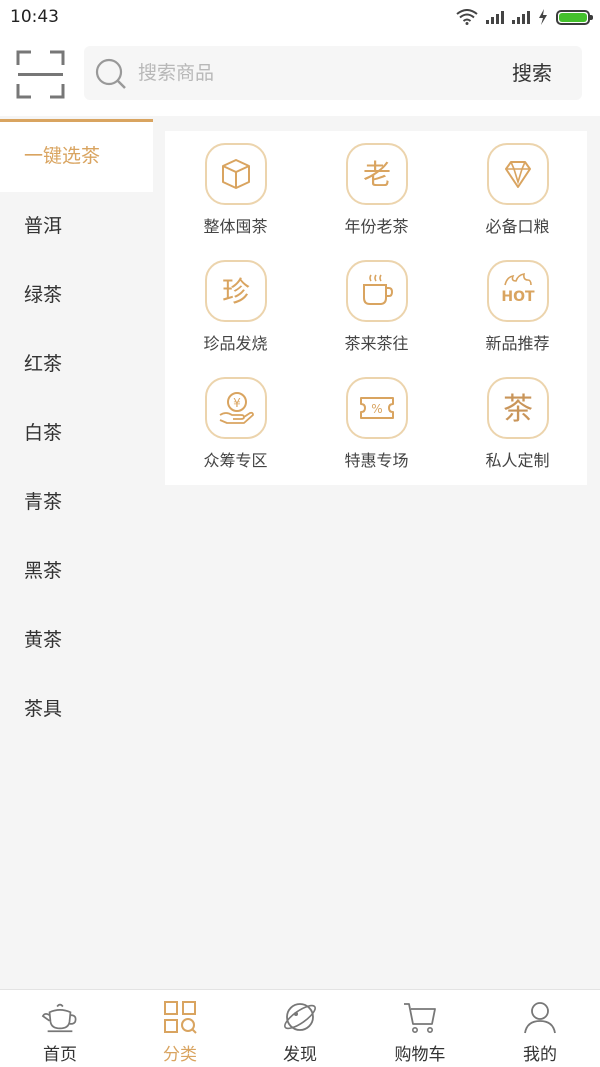  I want to click on planet-icon, so click(300, 1017).